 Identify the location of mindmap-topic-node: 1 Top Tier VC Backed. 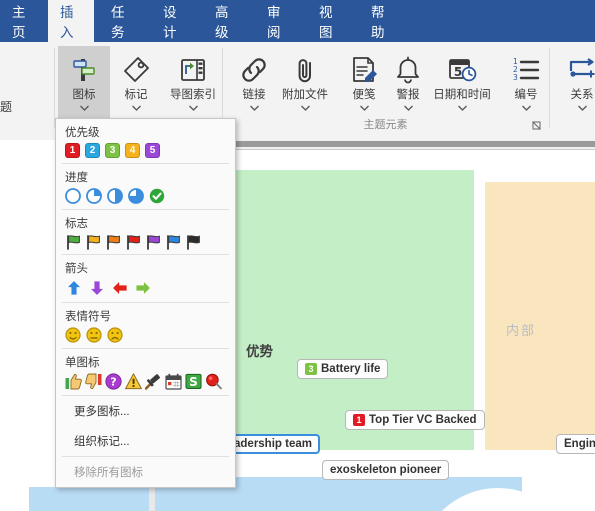
(415, 420).